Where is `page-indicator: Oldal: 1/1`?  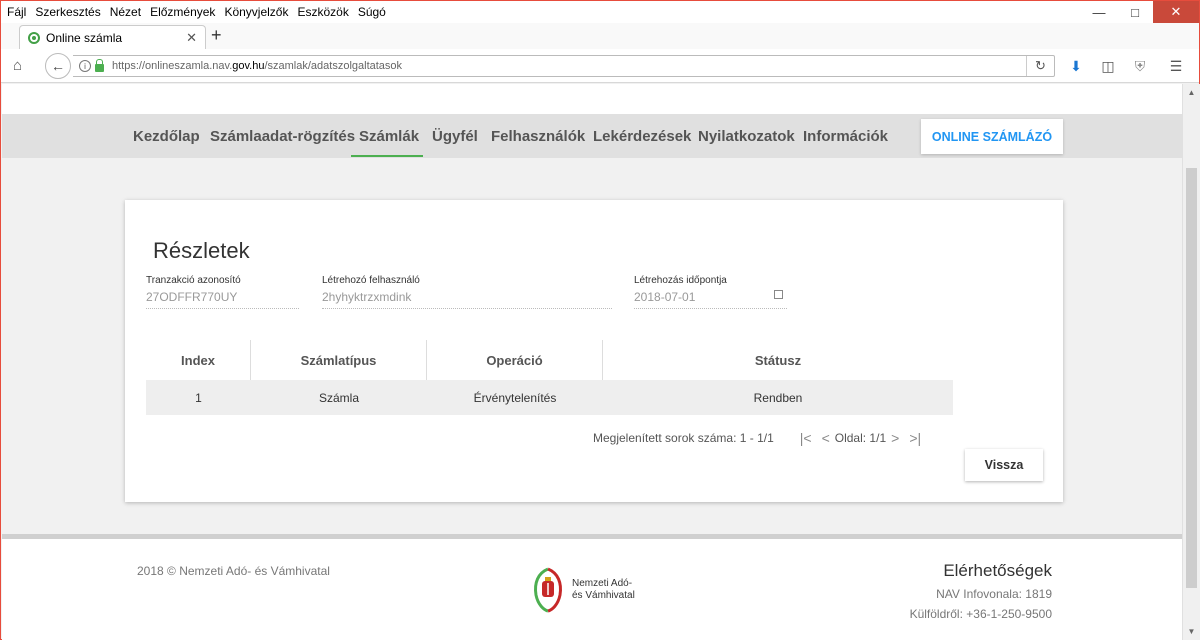 page-indicator: Oldal: 1/1 is located at coordinates (860, 438).